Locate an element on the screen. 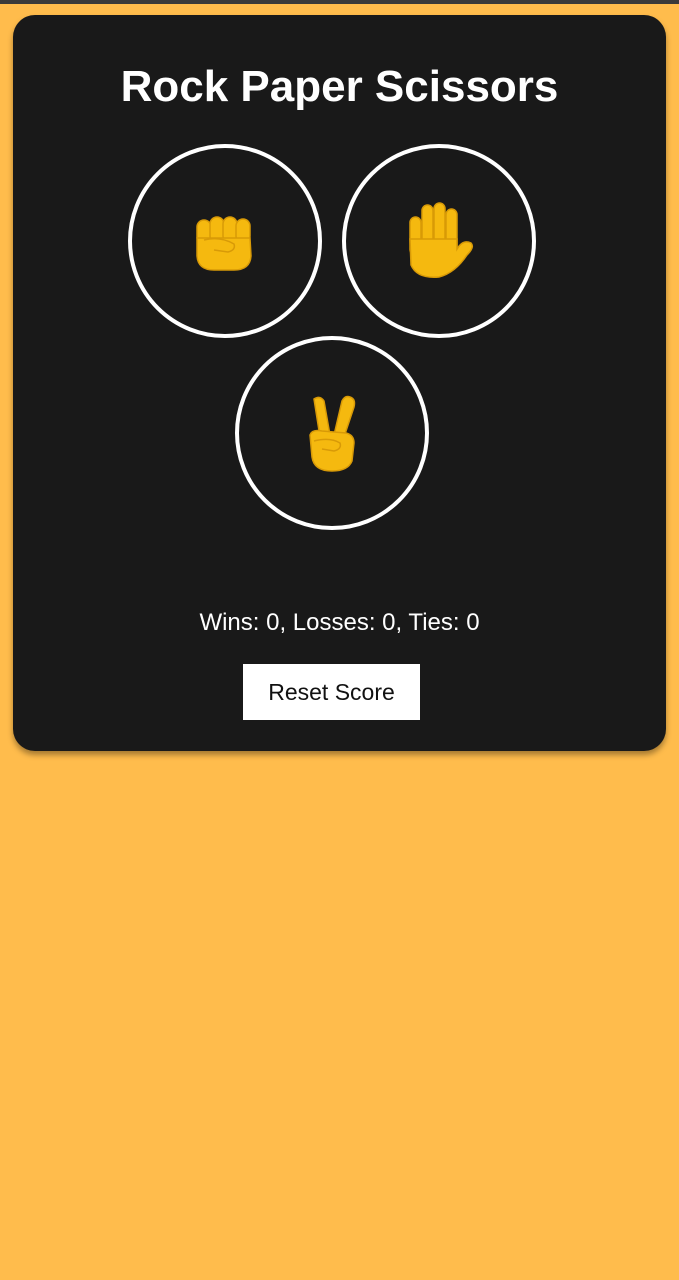 The image size is (679, 1280). scissors-button is located at coordinates (332, 433).